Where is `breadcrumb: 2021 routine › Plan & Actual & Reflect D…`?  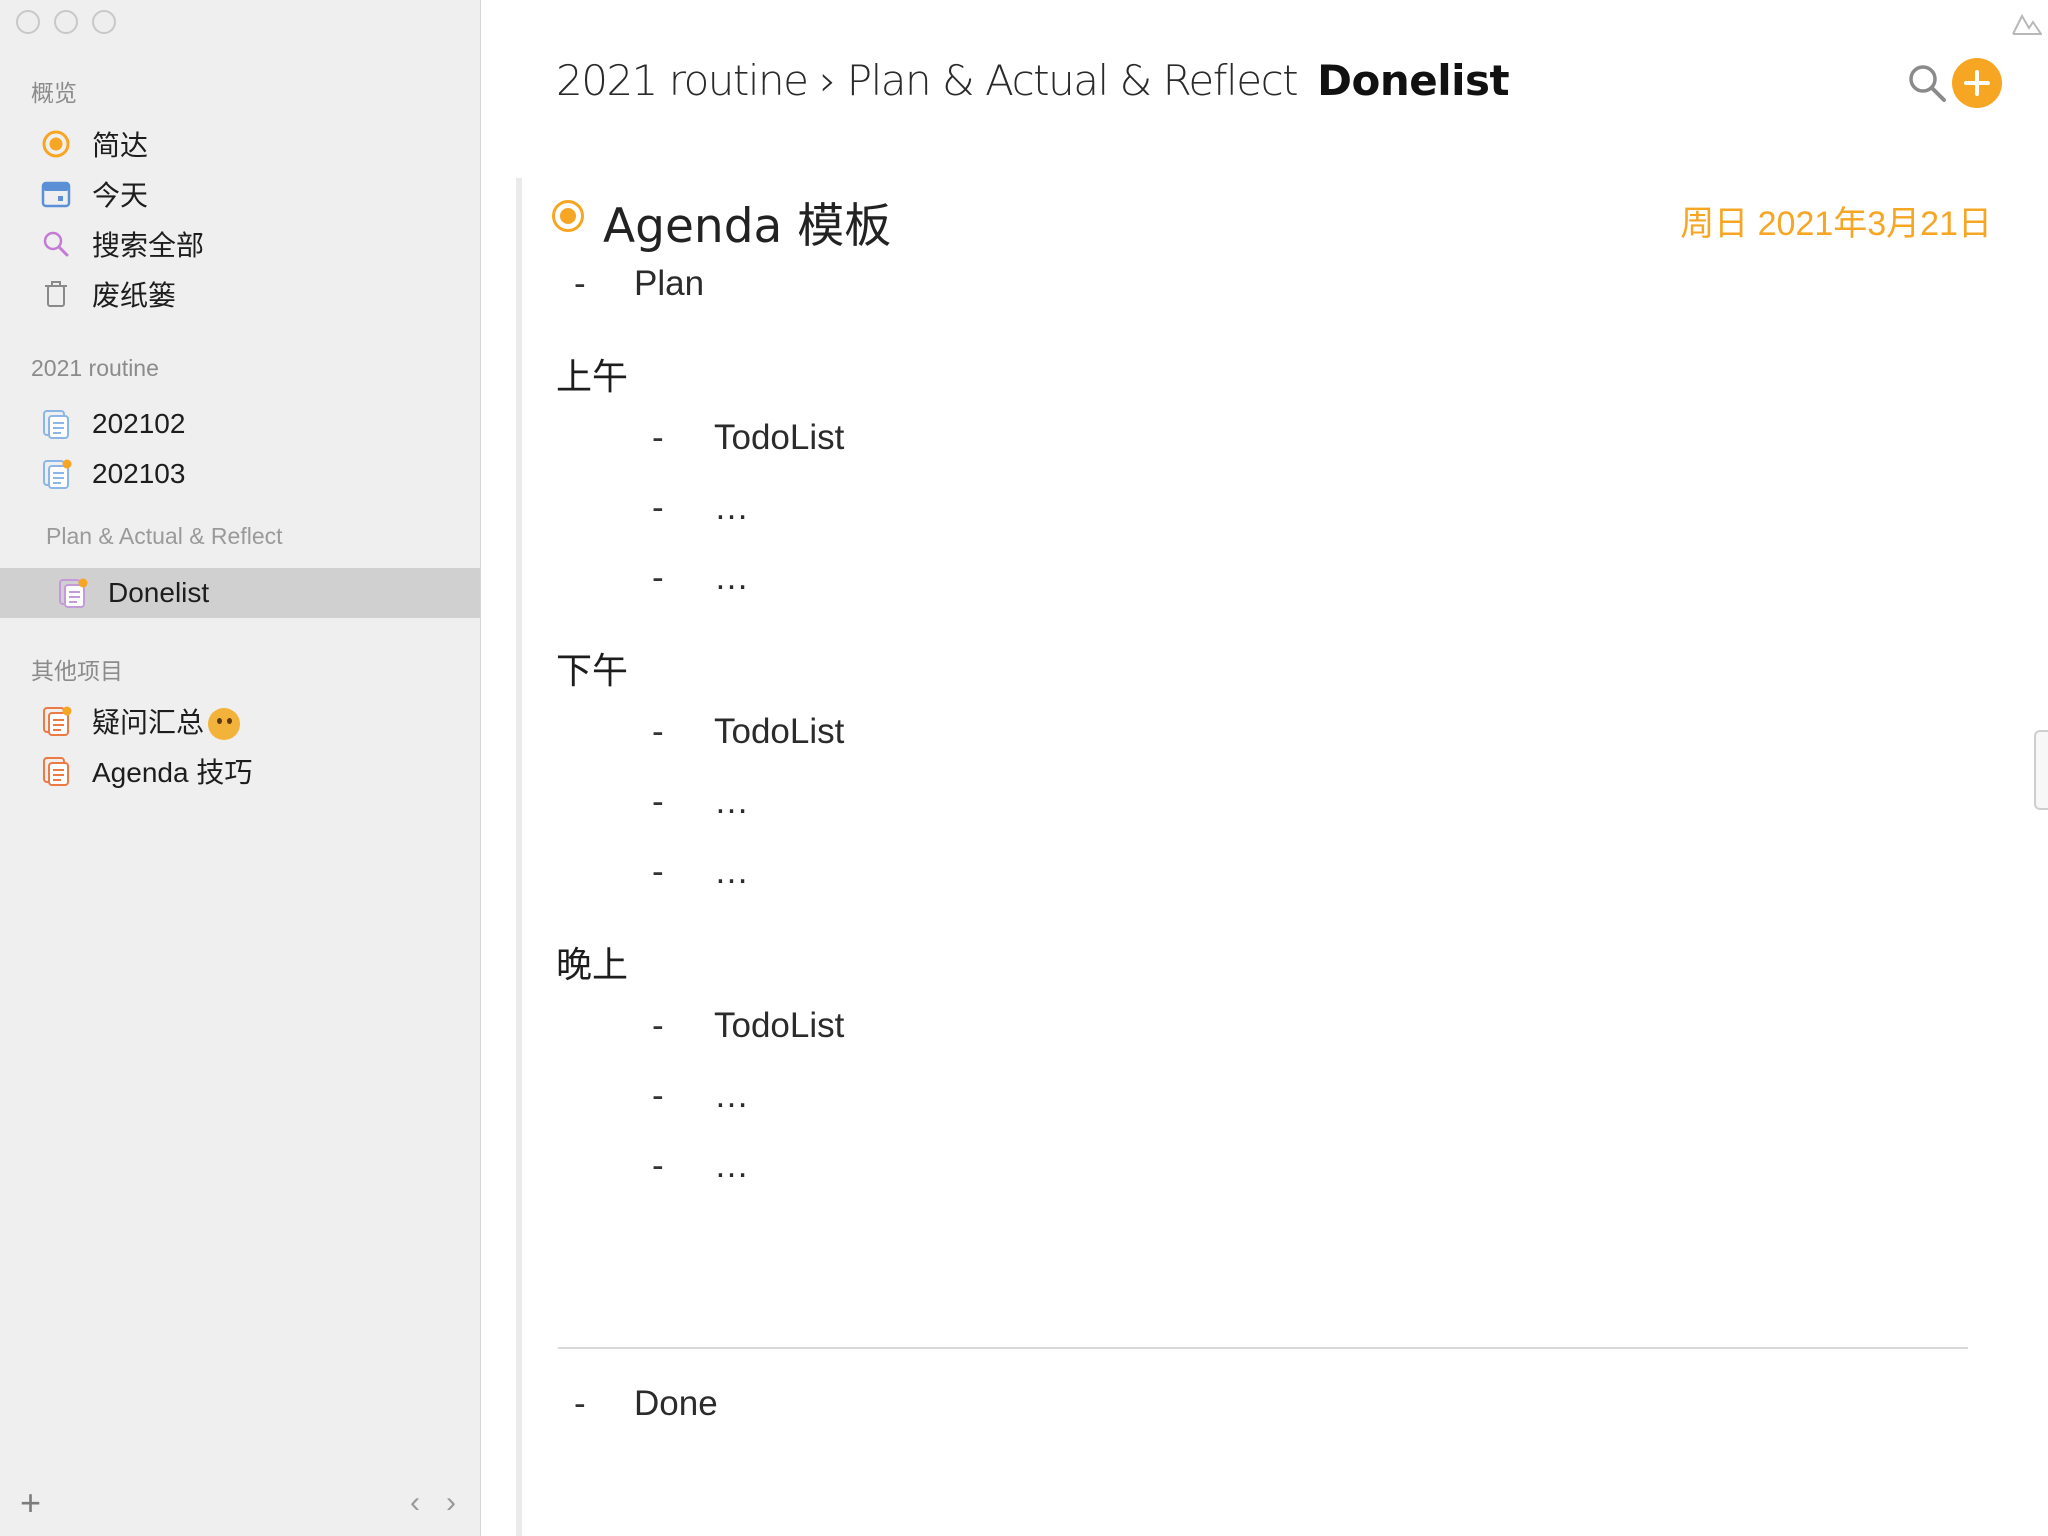 breadcrumb: 2021 routine › Plan & Actual & Reflect D… is located at coordinates (1033, 80).